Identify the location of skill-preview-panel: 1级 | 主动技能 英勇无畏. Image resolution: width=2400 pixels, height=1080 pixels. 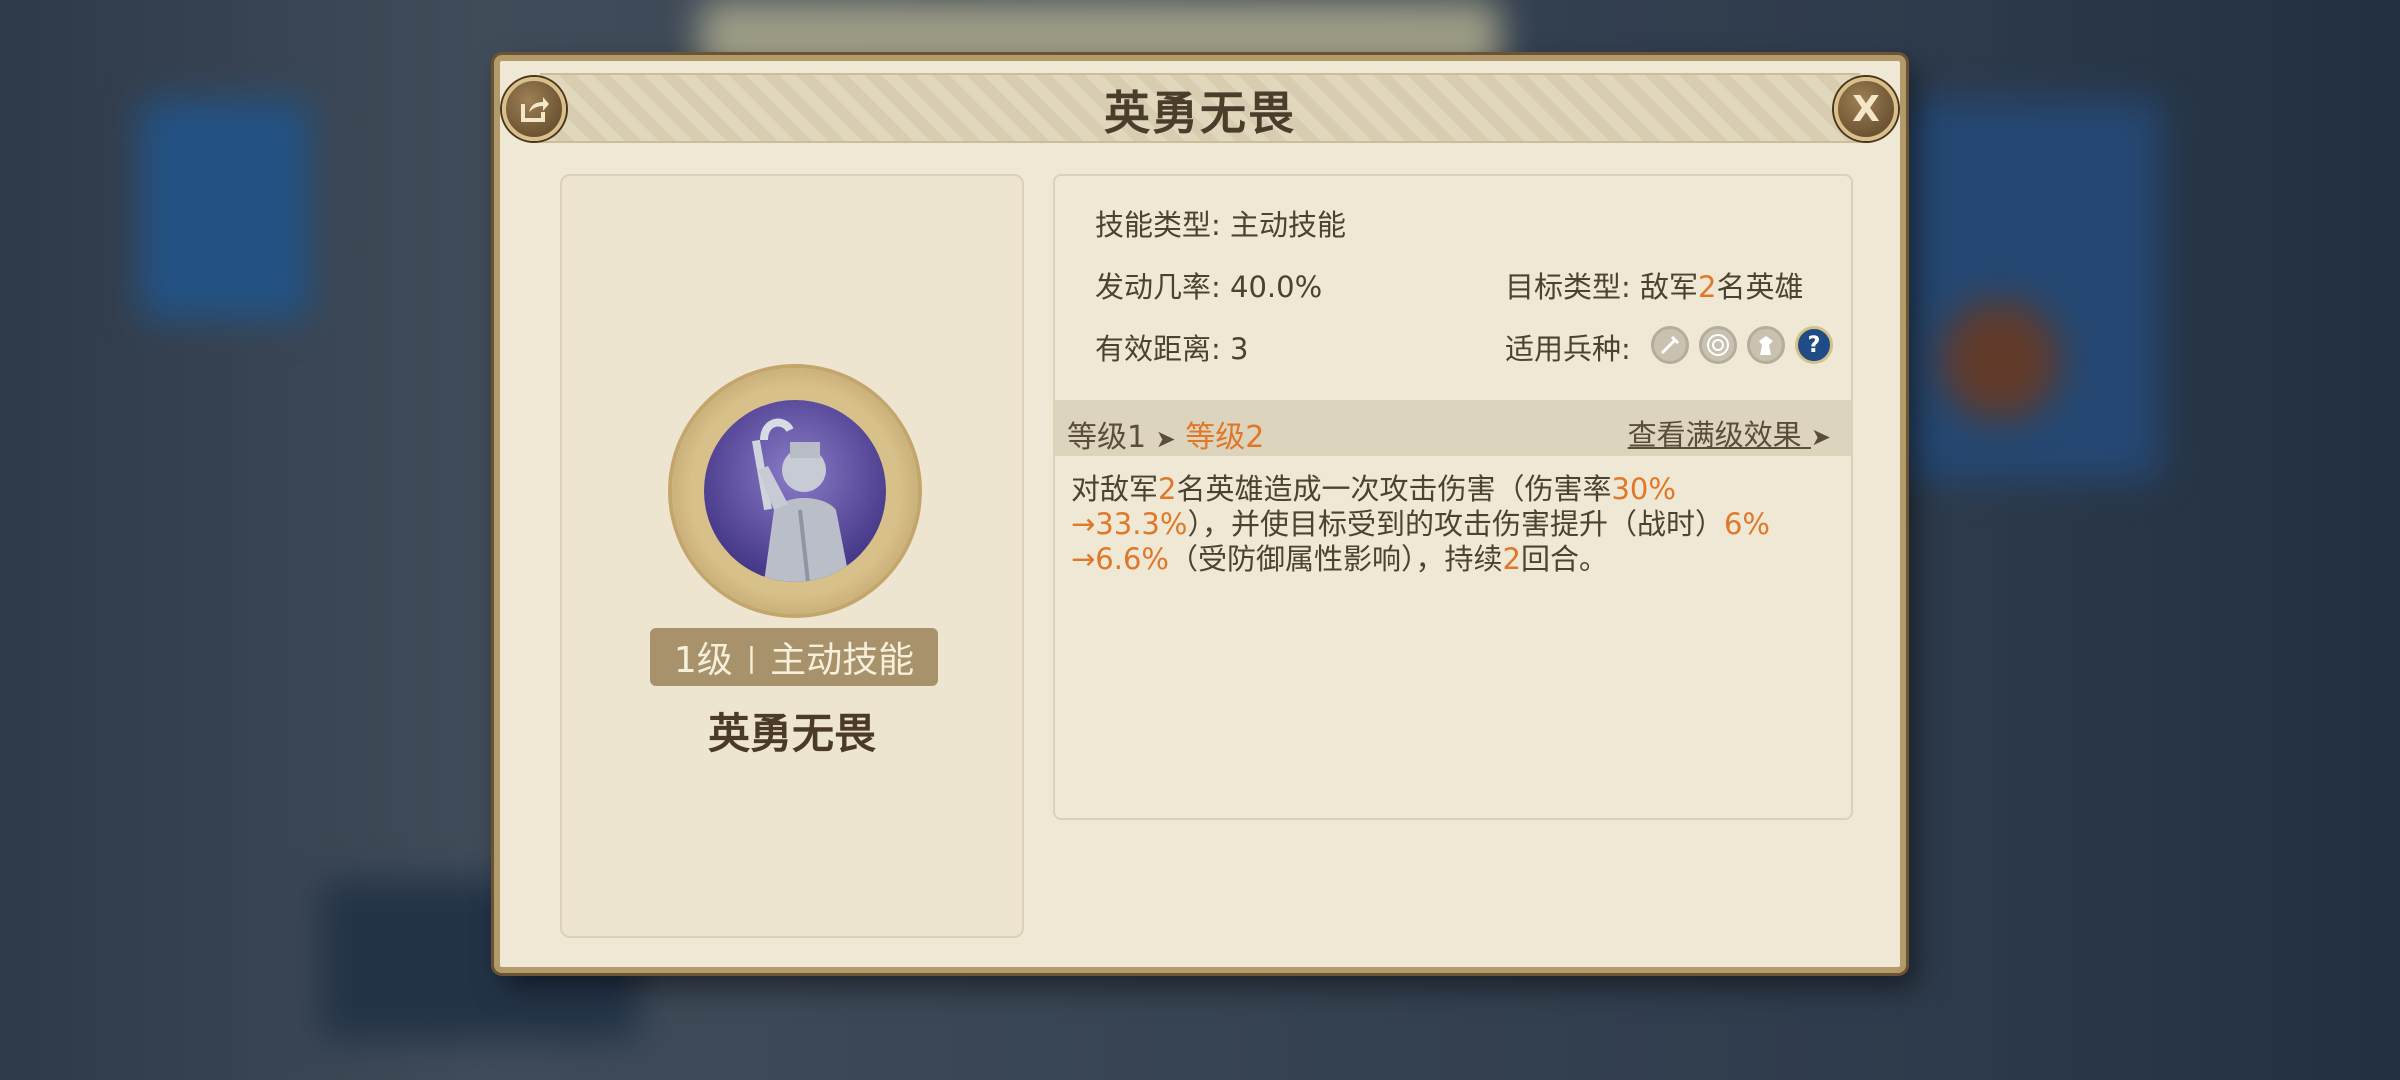
(792, 556).